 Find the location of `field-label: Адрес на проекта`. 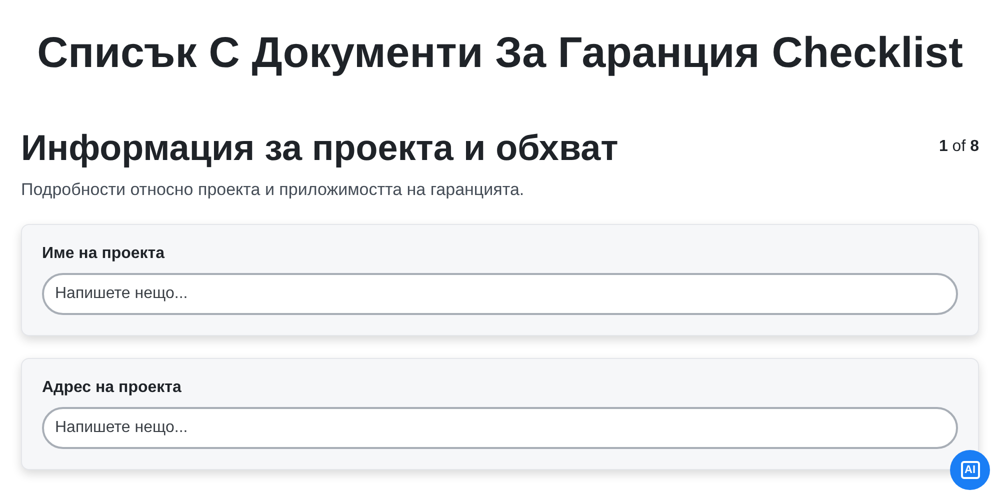

field-label: Адрес на проекта is located at coordinates (112, 388).